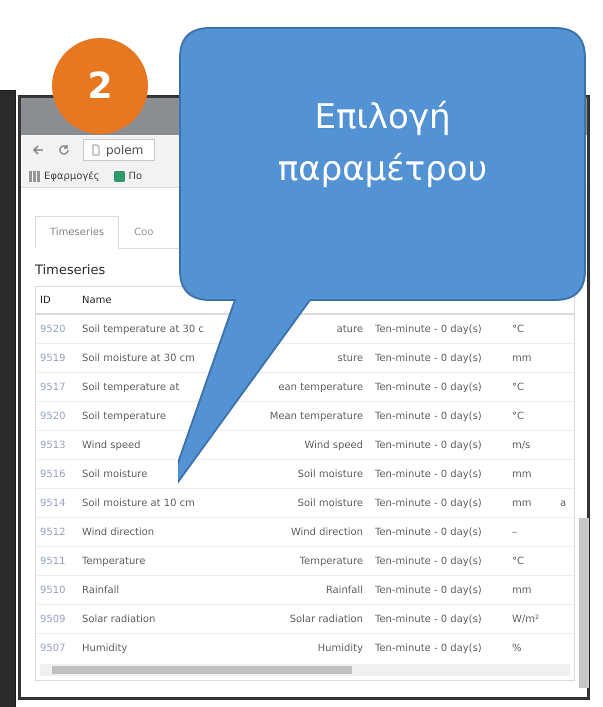 The width and height of the screenshot is (603, 707). What do you see at coordinates (131, 387) in the screenshot?
I see `table-cell: Soil temperature at` at bounding box center [131, 387].